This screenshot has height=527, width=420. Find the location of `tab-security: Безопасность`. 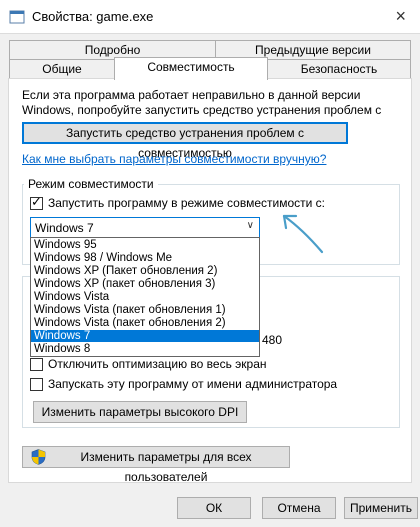

tab-security: Безопасность is located at coordinates (339, 69).